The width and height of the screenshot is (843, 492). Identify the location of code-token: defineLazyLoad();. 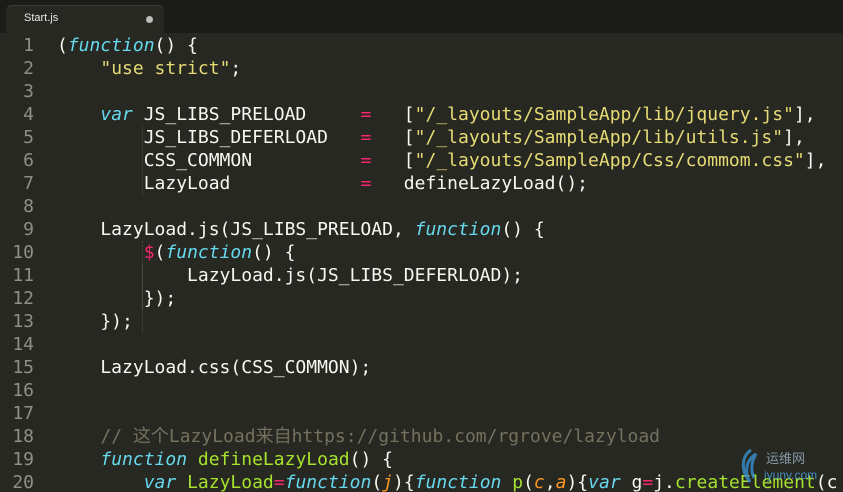
(480, 183).